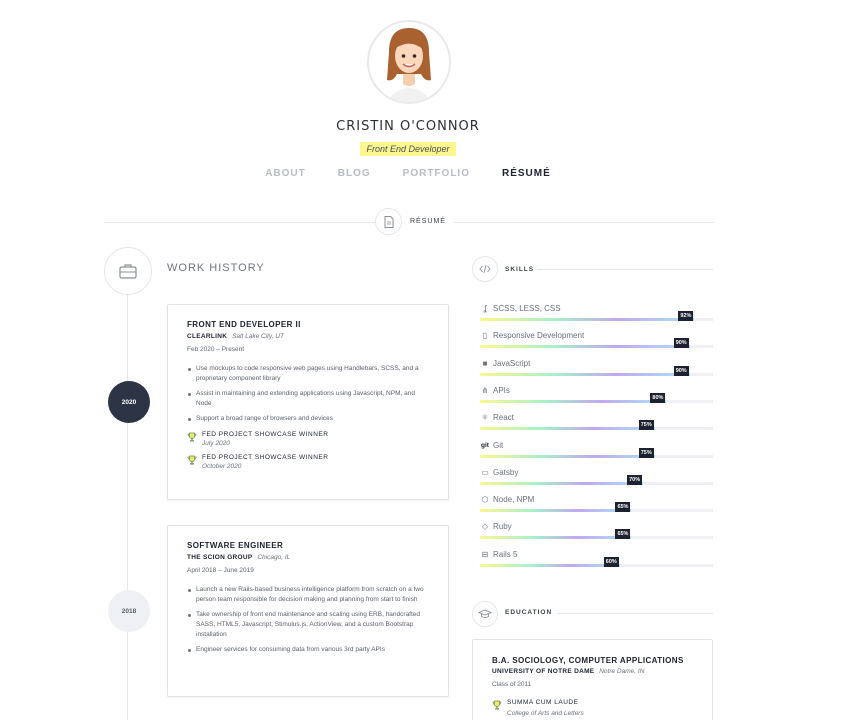 This screenshot has height=720, width=860. What do you see at coordinates (485, 269) in the screenshot?
I see `code-icon` at bounding box center [485, 269].